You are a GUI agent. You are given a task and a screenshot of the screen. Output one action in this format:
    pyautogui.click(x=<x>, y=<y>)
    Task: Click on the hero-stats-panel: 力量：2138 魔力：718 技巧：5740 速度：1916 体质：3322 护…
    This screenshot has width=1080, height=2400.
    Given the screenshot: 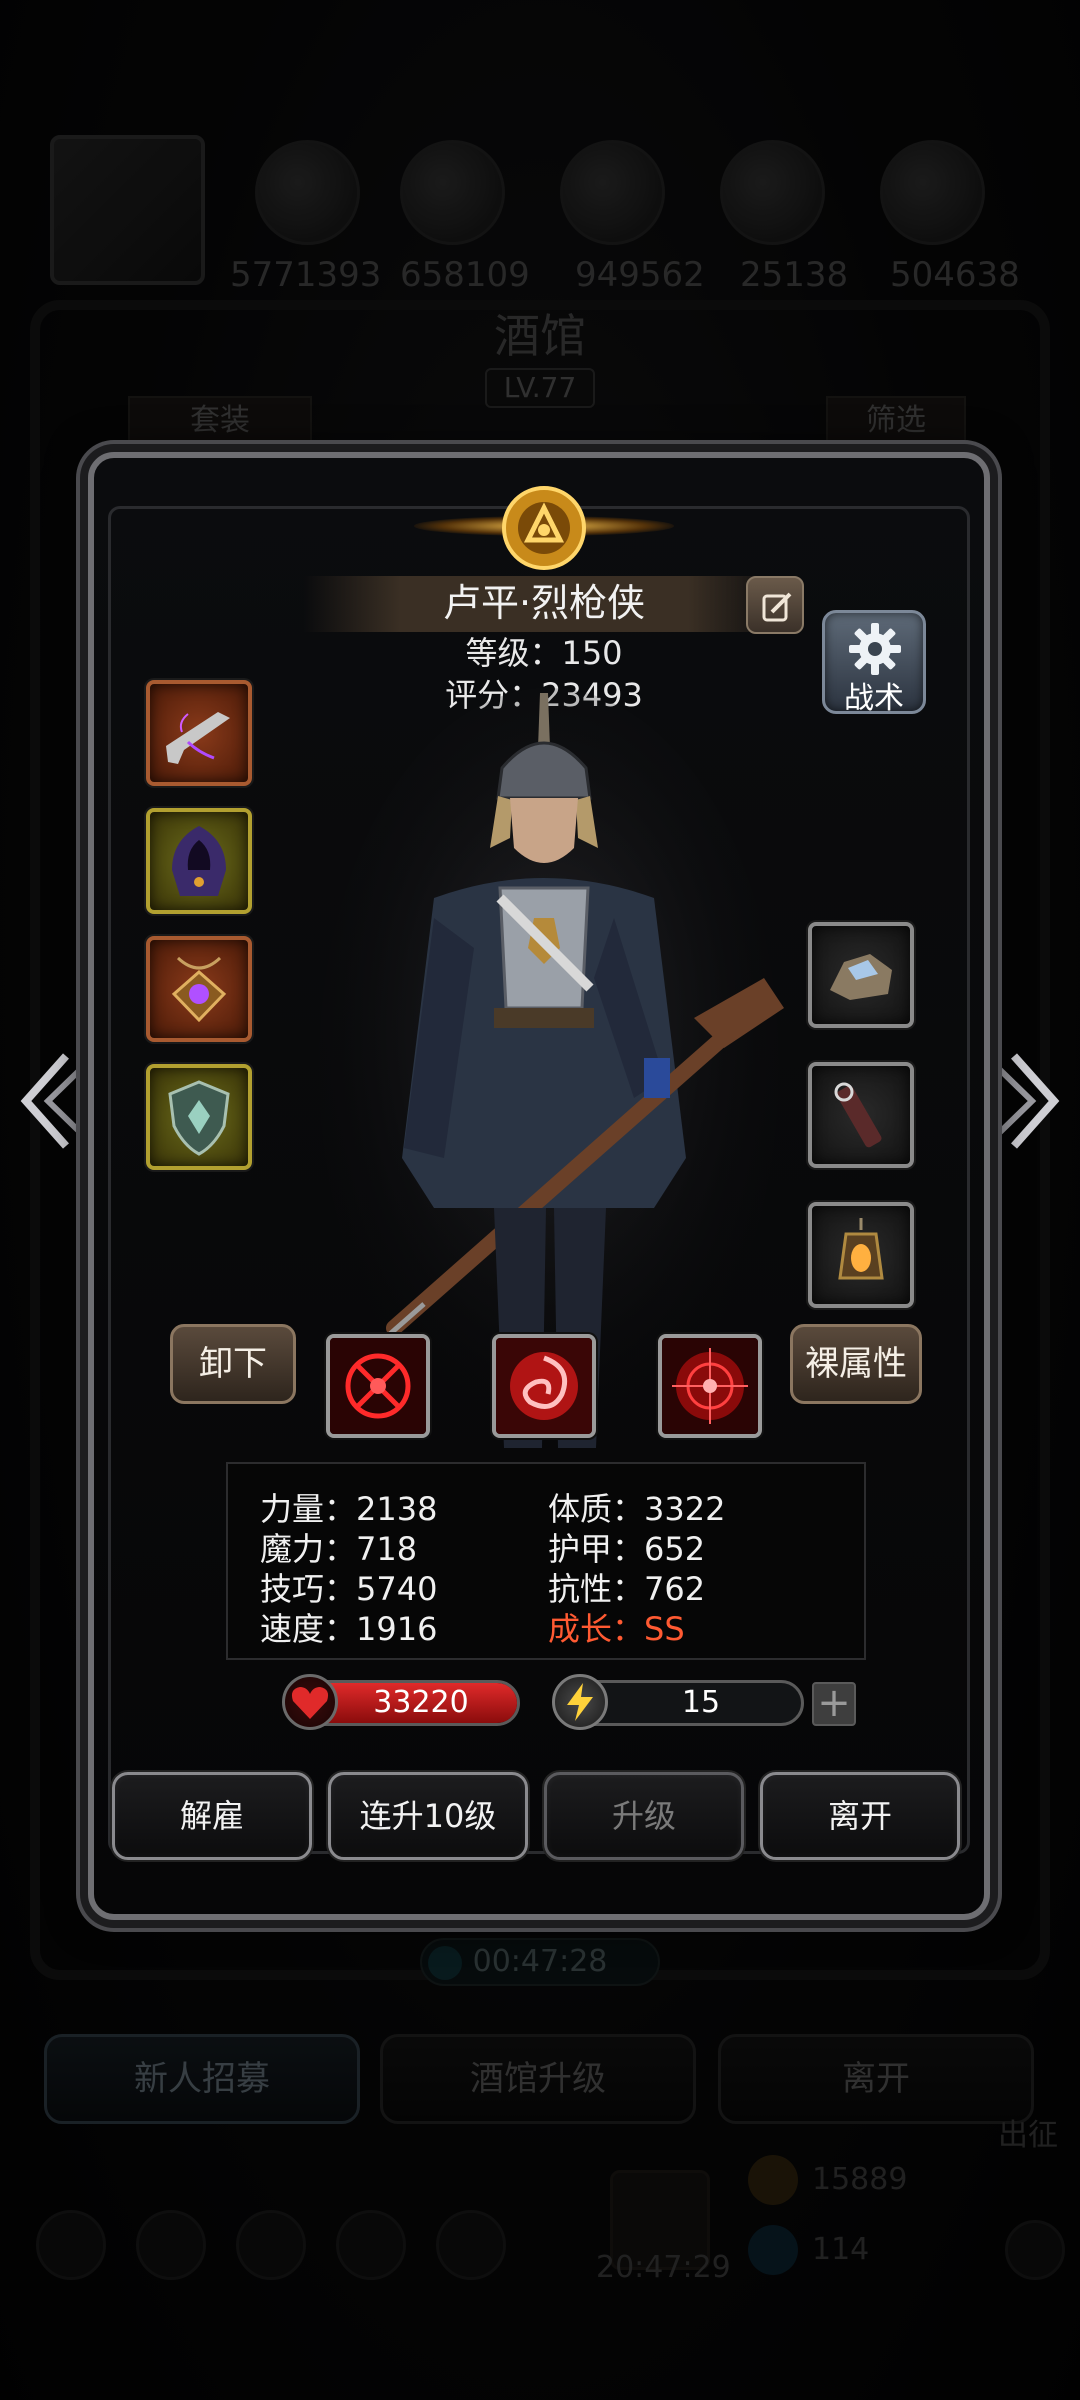 What is the action you would take?
    pyautogui.click(x=546, y=1561)
    